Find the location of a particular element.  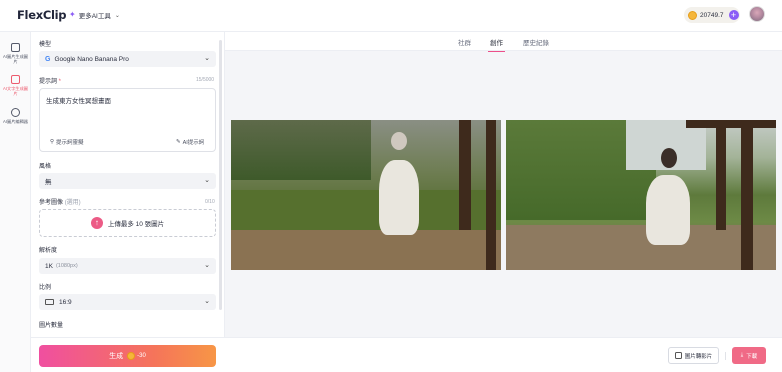

model-select: G Google Nano Banana Pro ⌄ is located at coordinates (127, 59).